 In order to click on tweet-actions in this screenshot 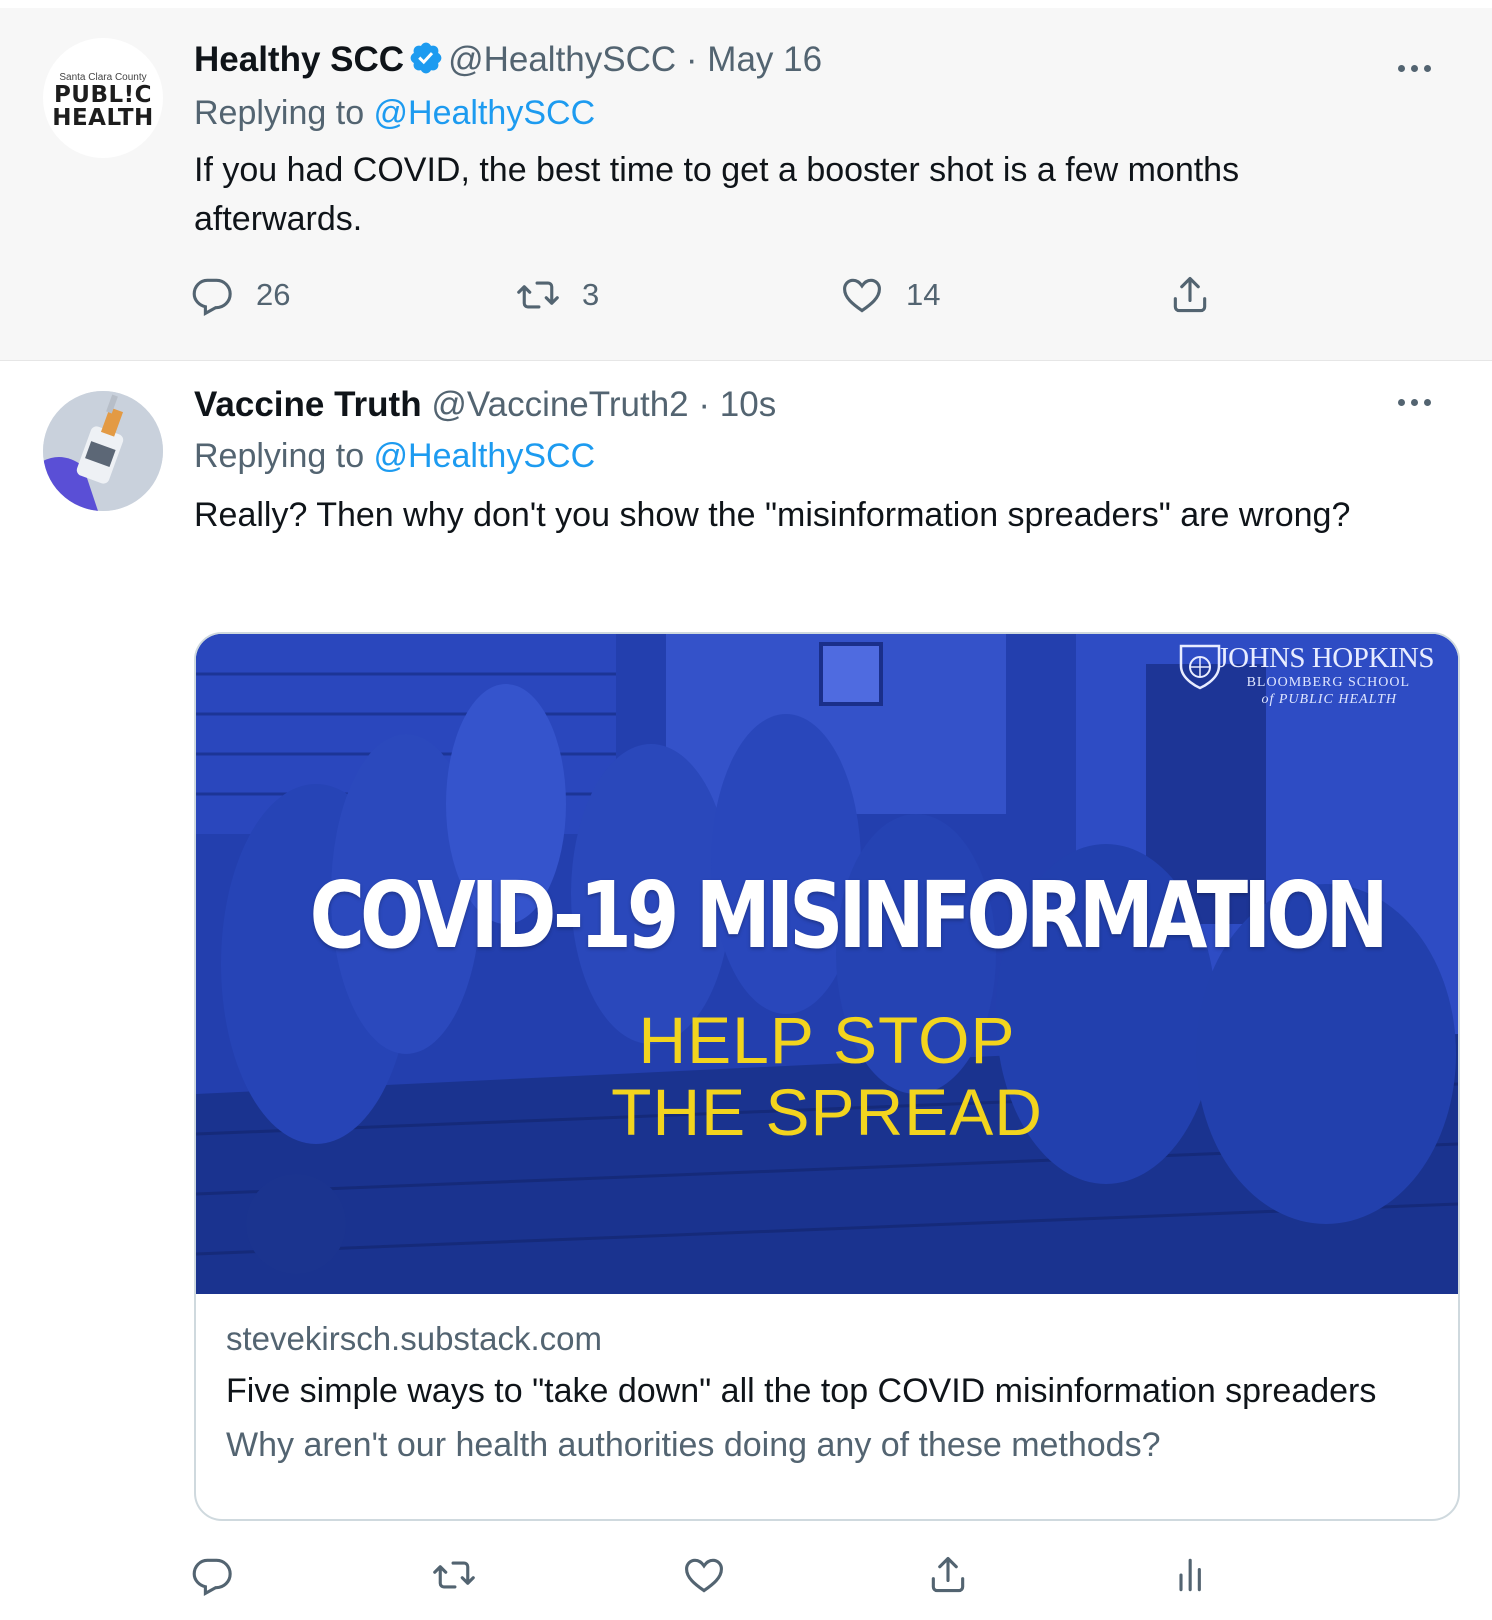, I will do `click(740, 1575)`.